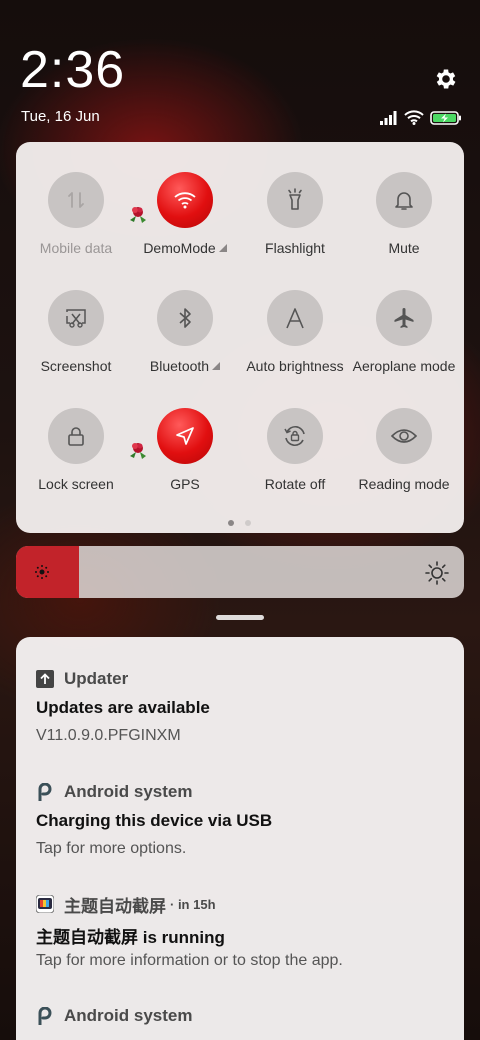  I want to click on tile-screenshot: Screenshot, so click(76, 340).